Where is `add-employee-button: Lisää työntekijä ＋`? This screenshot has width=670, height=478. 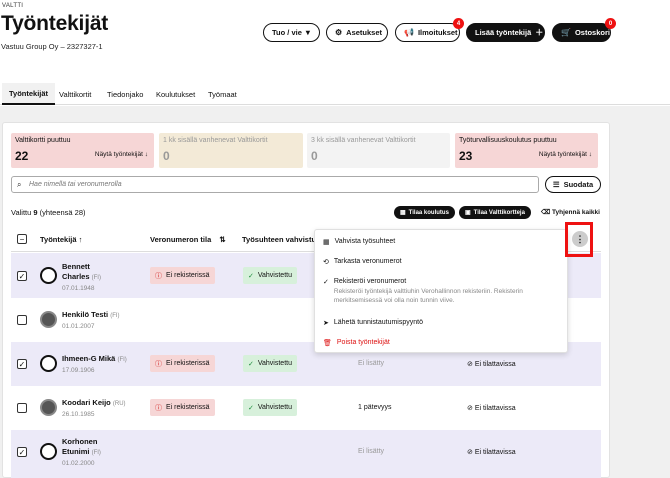
add-employee-button: Lisää työntekijä ＋ is located at coordinates (505, 32).